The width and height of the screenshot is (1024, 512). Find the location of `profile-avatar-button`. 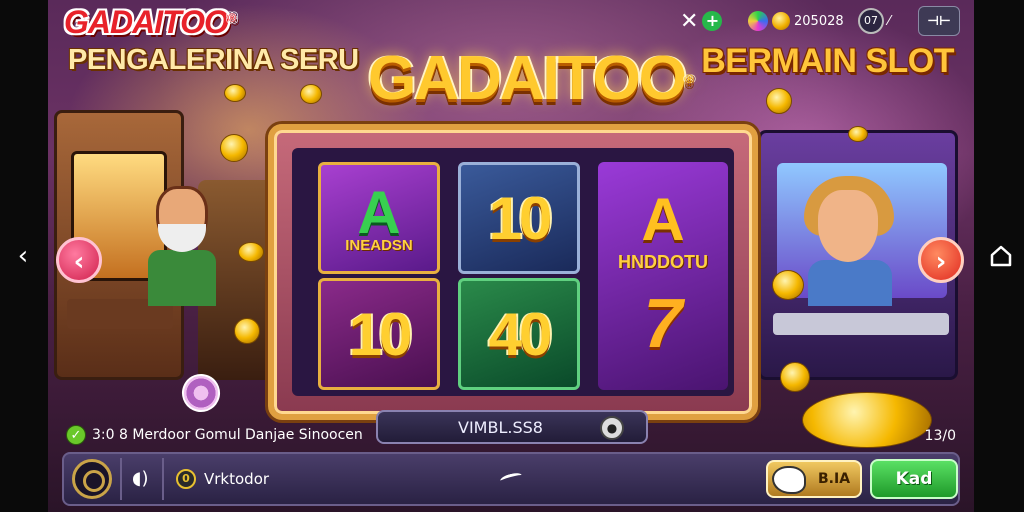

profile-avatar-button is located at coordinates (92, 479).